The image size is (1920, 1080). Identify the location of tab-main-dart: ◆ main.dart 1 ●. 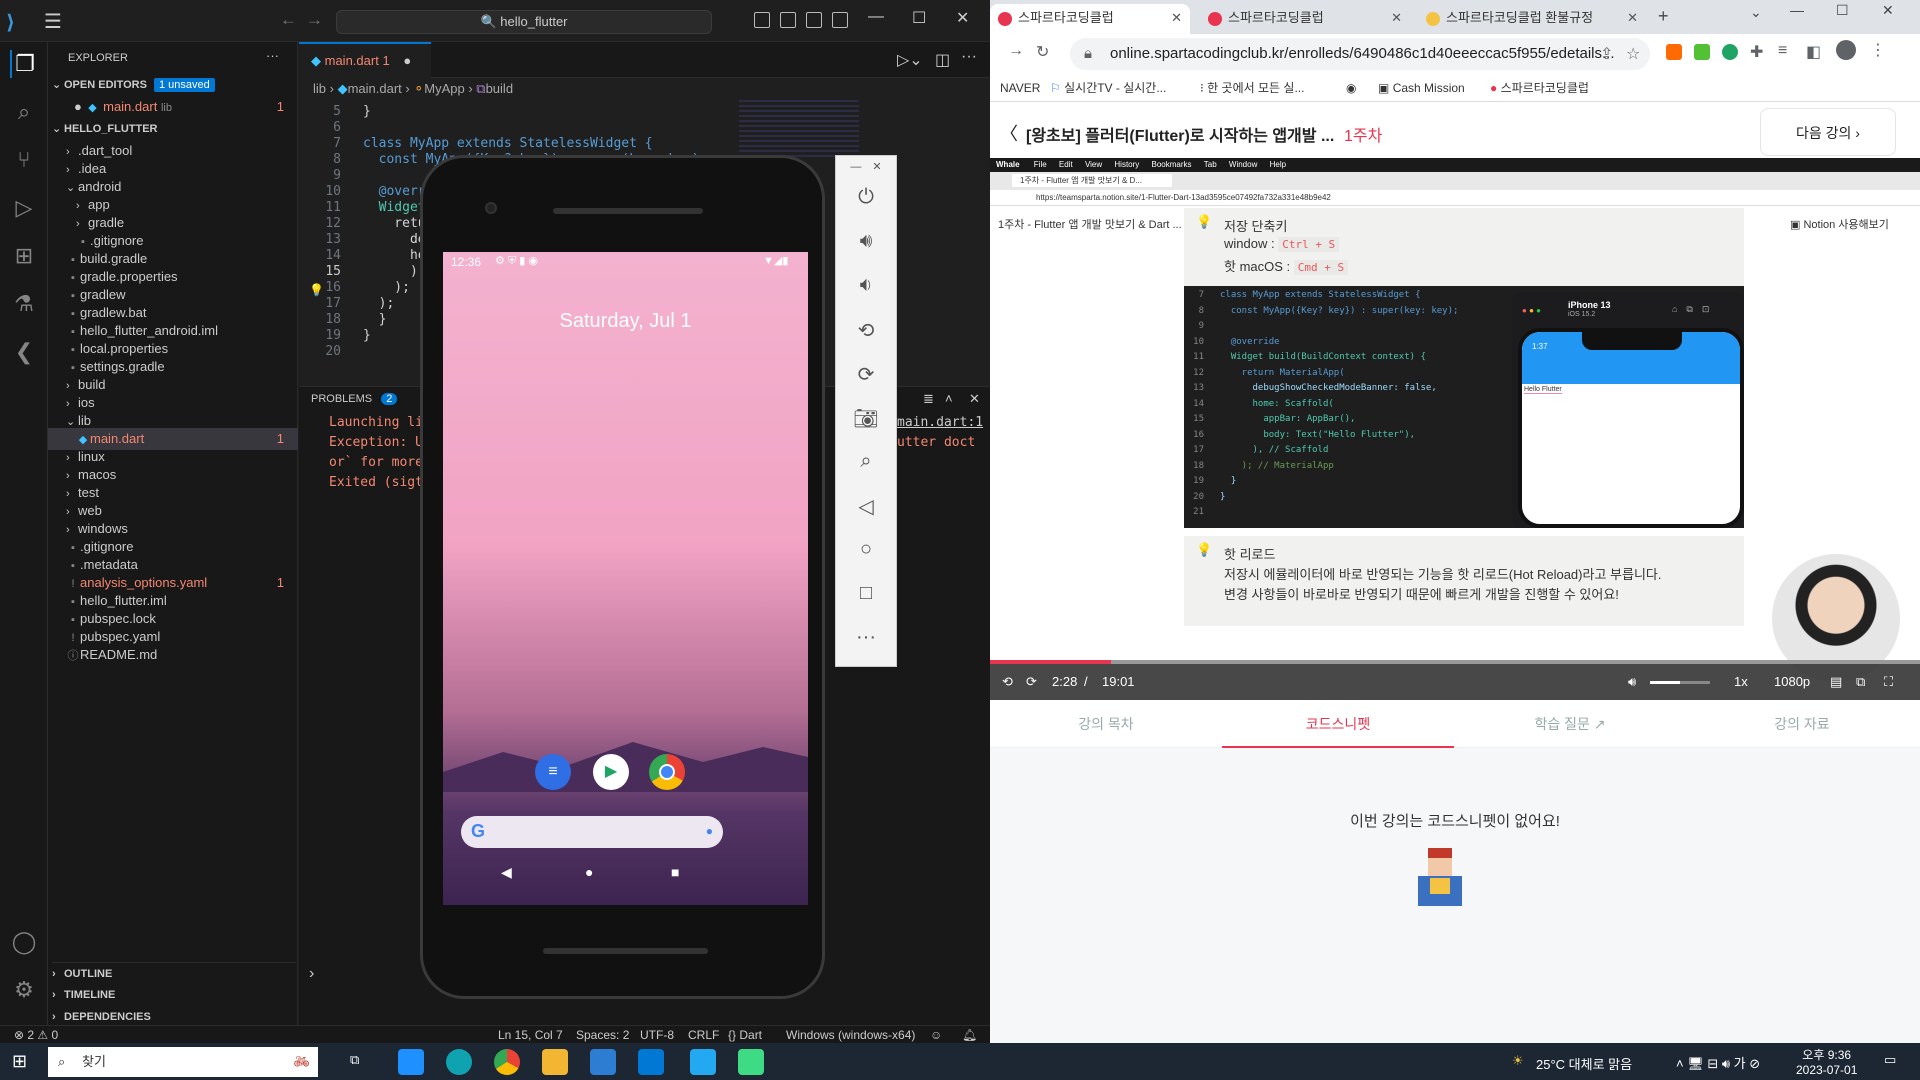
(365, 60).